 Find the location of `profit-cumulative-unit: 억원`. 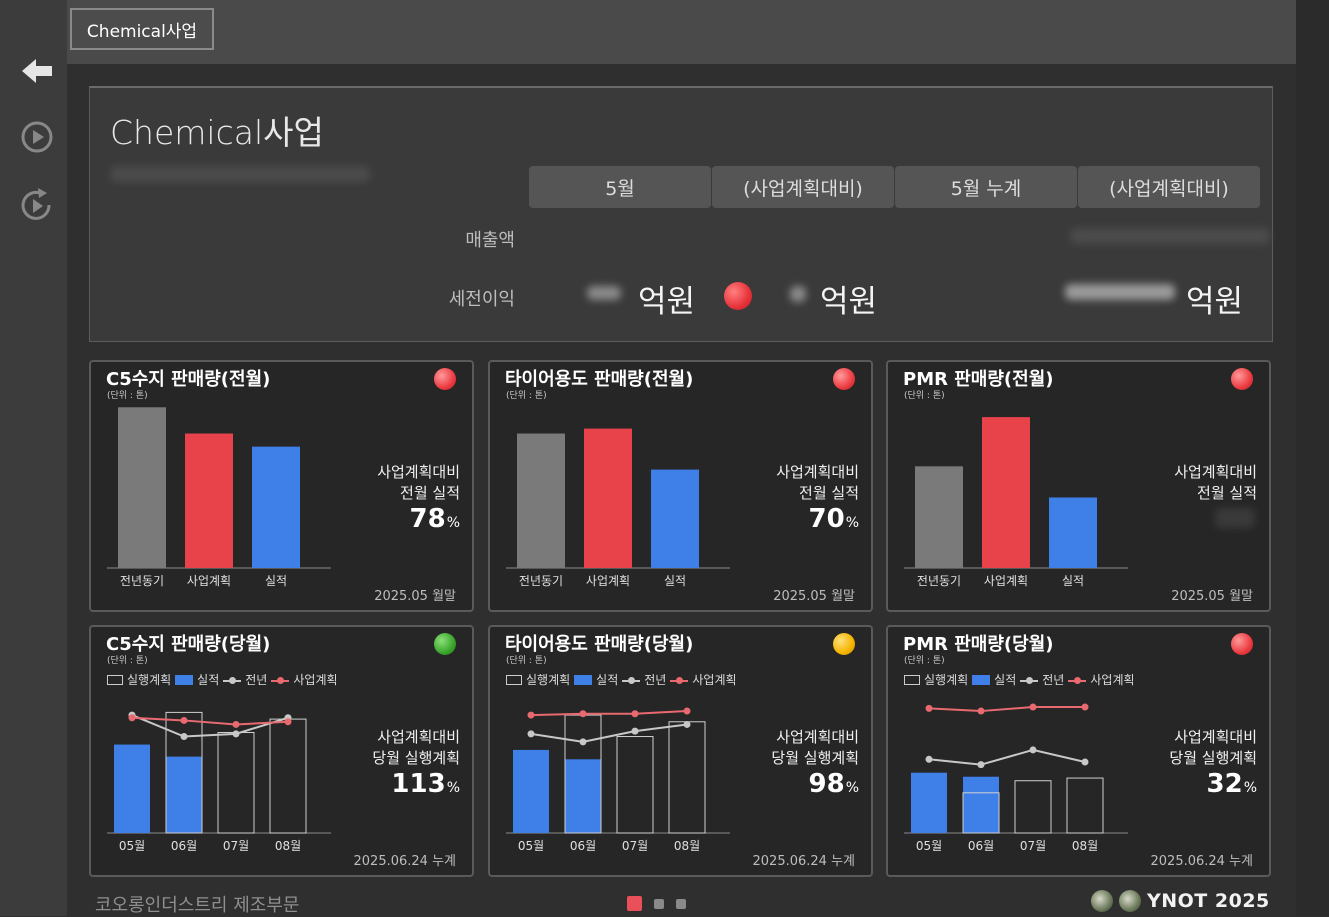

profit-cumulative-unit: 억원 is located at coordinates (1215, 302).